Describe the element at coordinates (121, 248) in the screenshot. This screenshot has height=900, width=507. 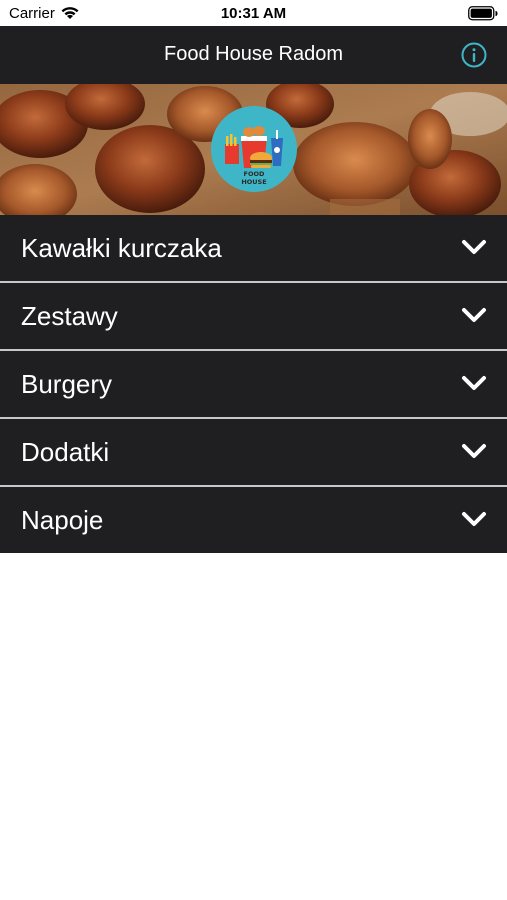
I see `category-label: Kawałki kurczaka` at that location.